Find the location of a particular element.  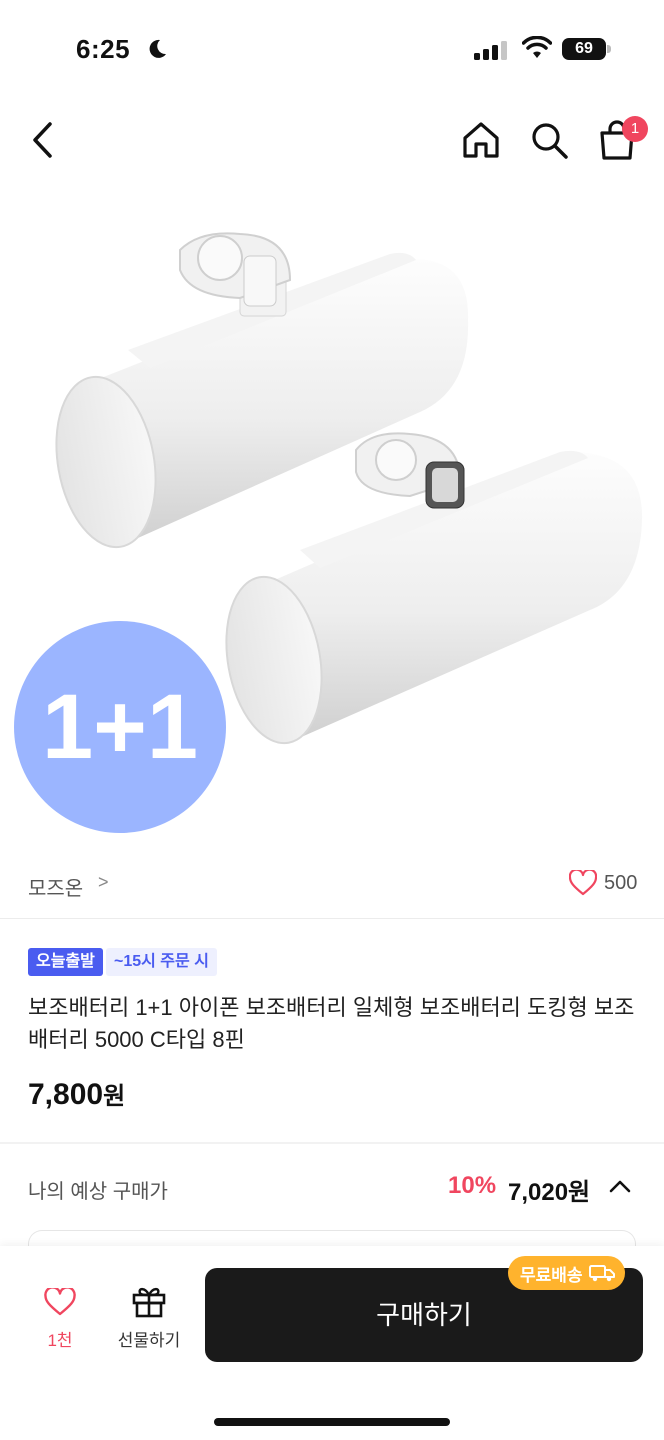

power-bank-lightning is located at coordinates (262, 390).